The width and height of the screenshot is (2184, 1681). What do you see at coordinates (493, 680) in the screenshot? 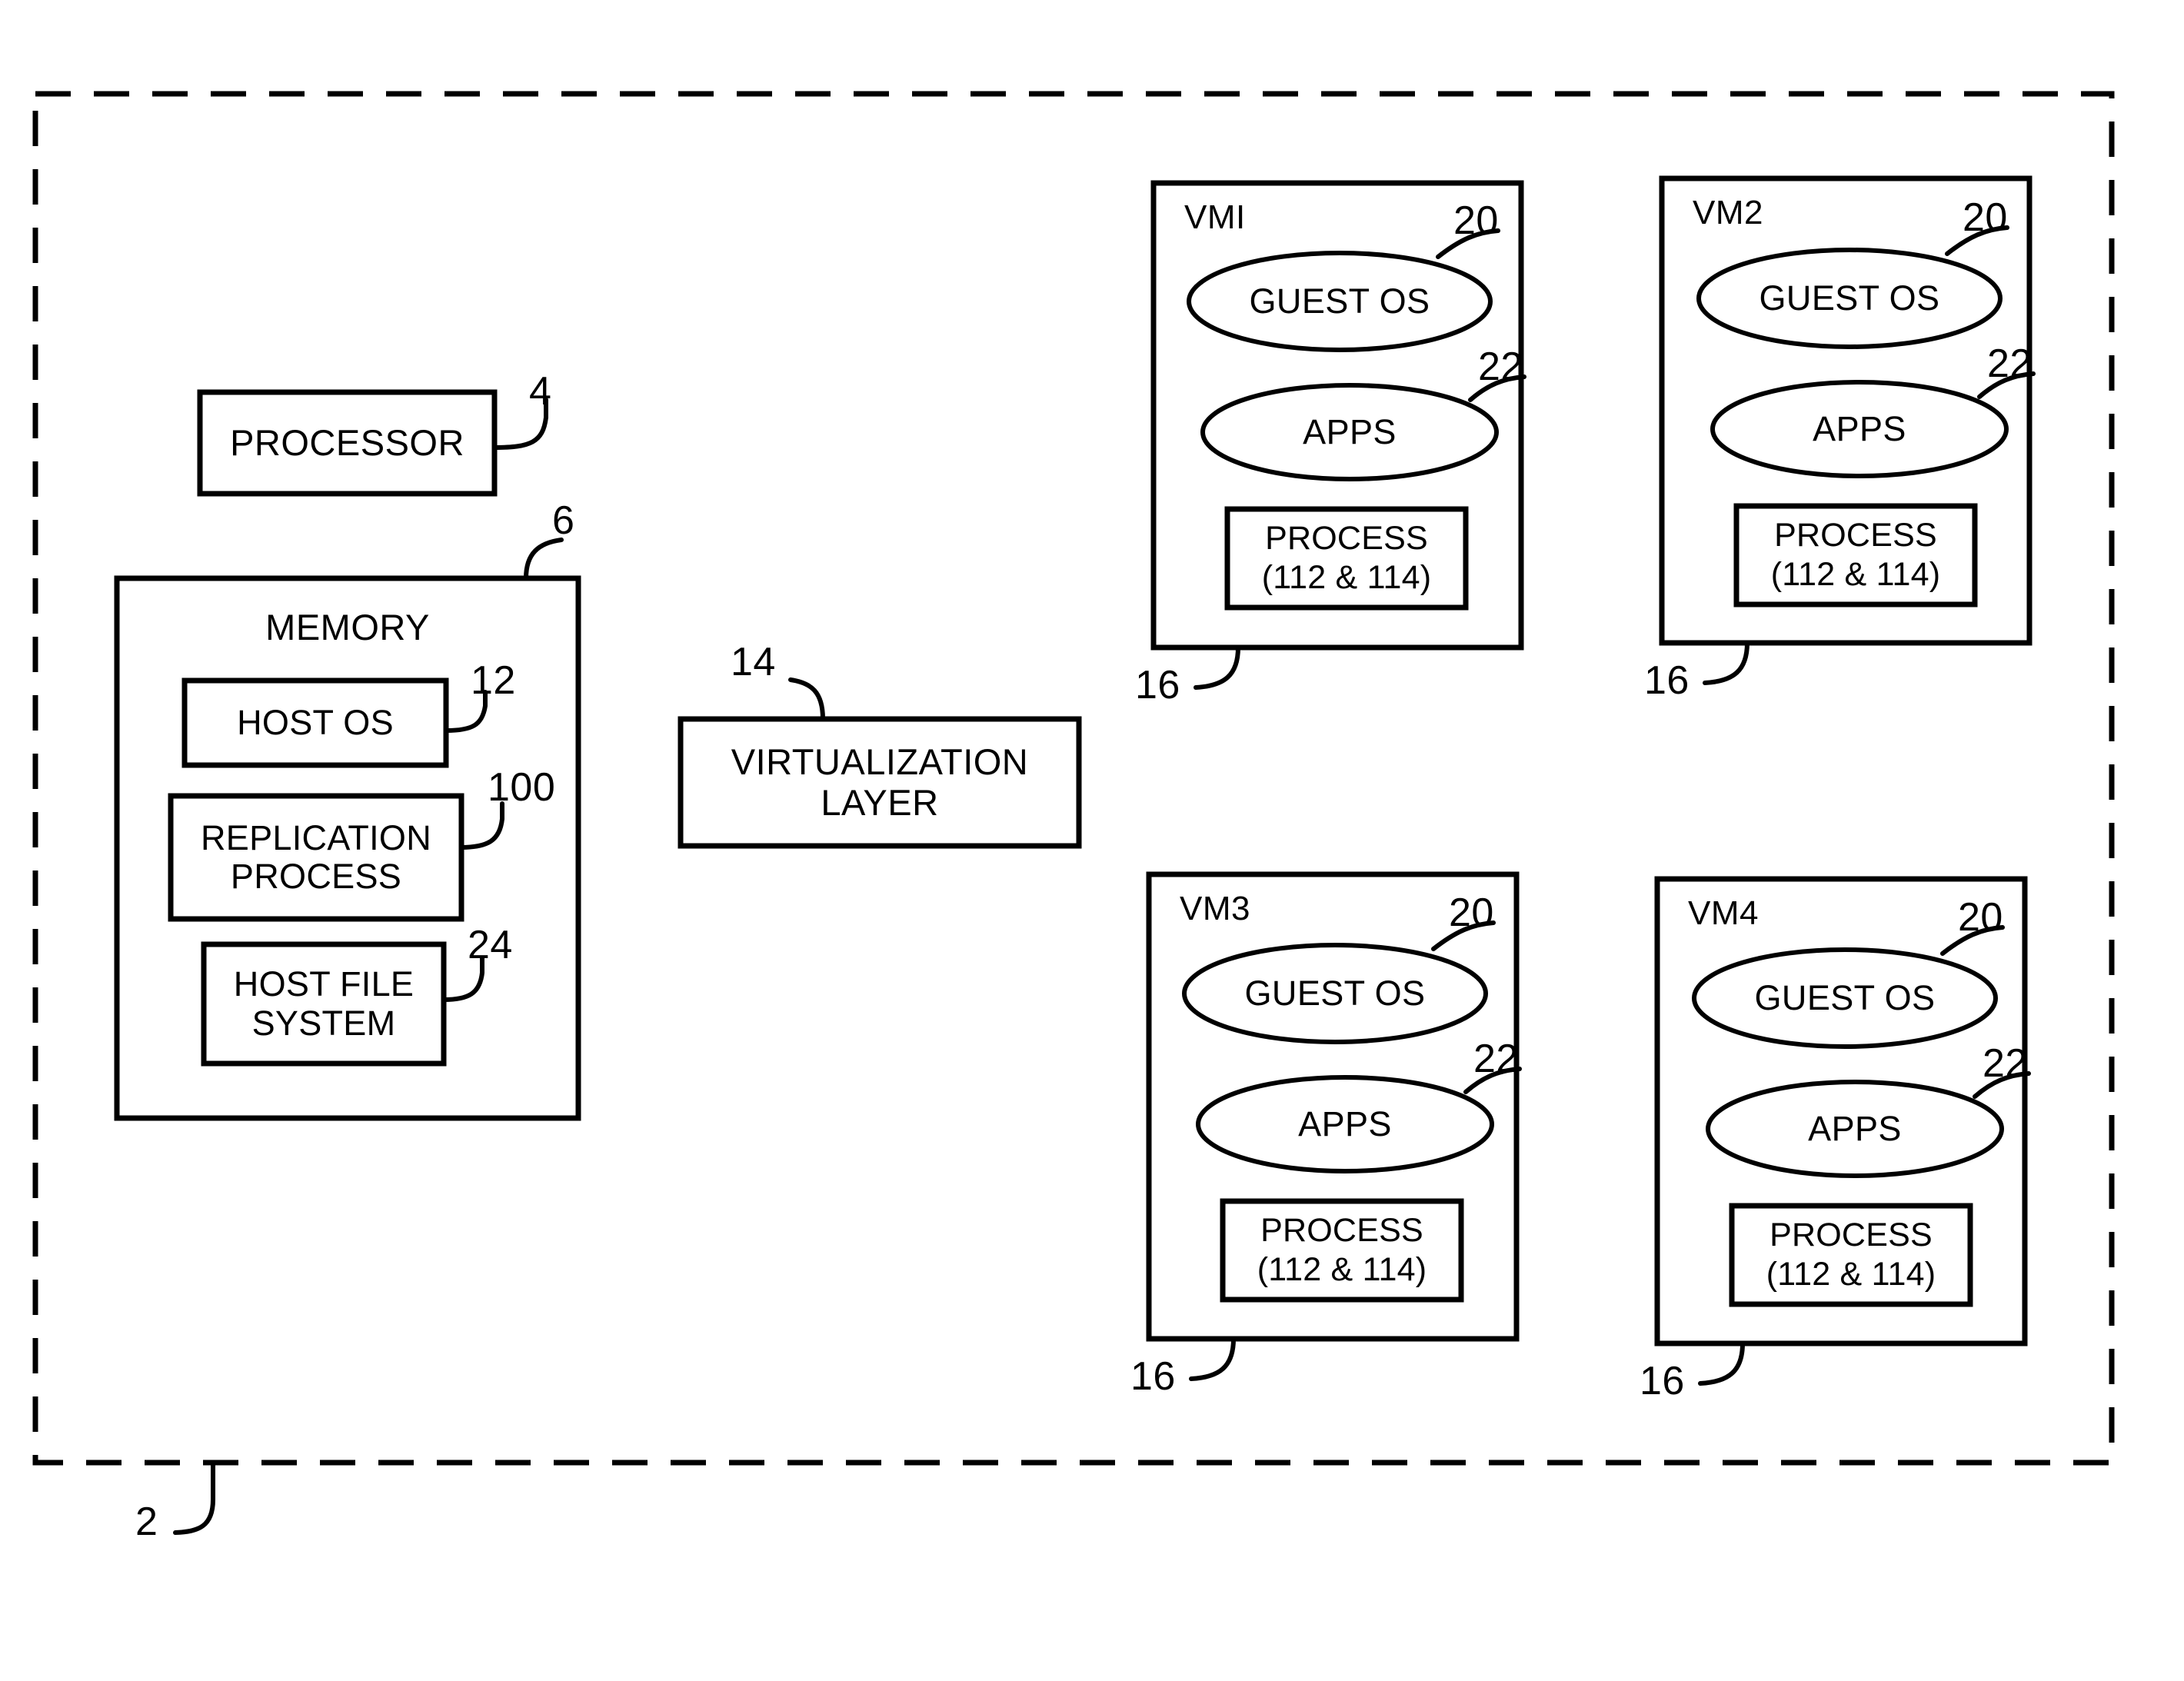
I see `ref-number-12: 12` at bounding box center [493, 680].